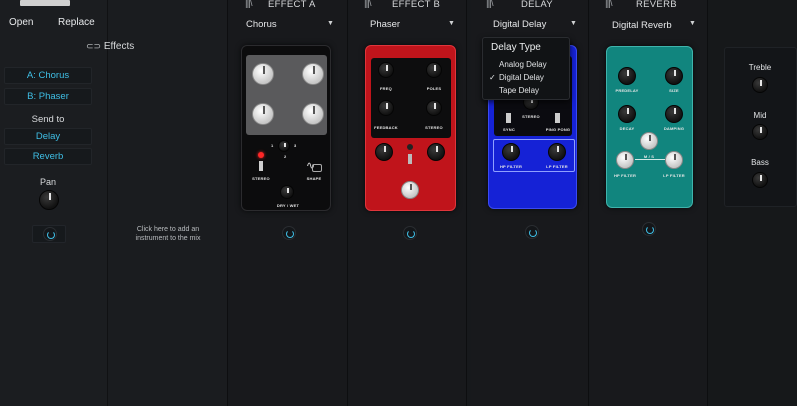 The width and height of the screenshot is (797, 406). I want to click on send-delay-button: Delay, so click(48, 136).